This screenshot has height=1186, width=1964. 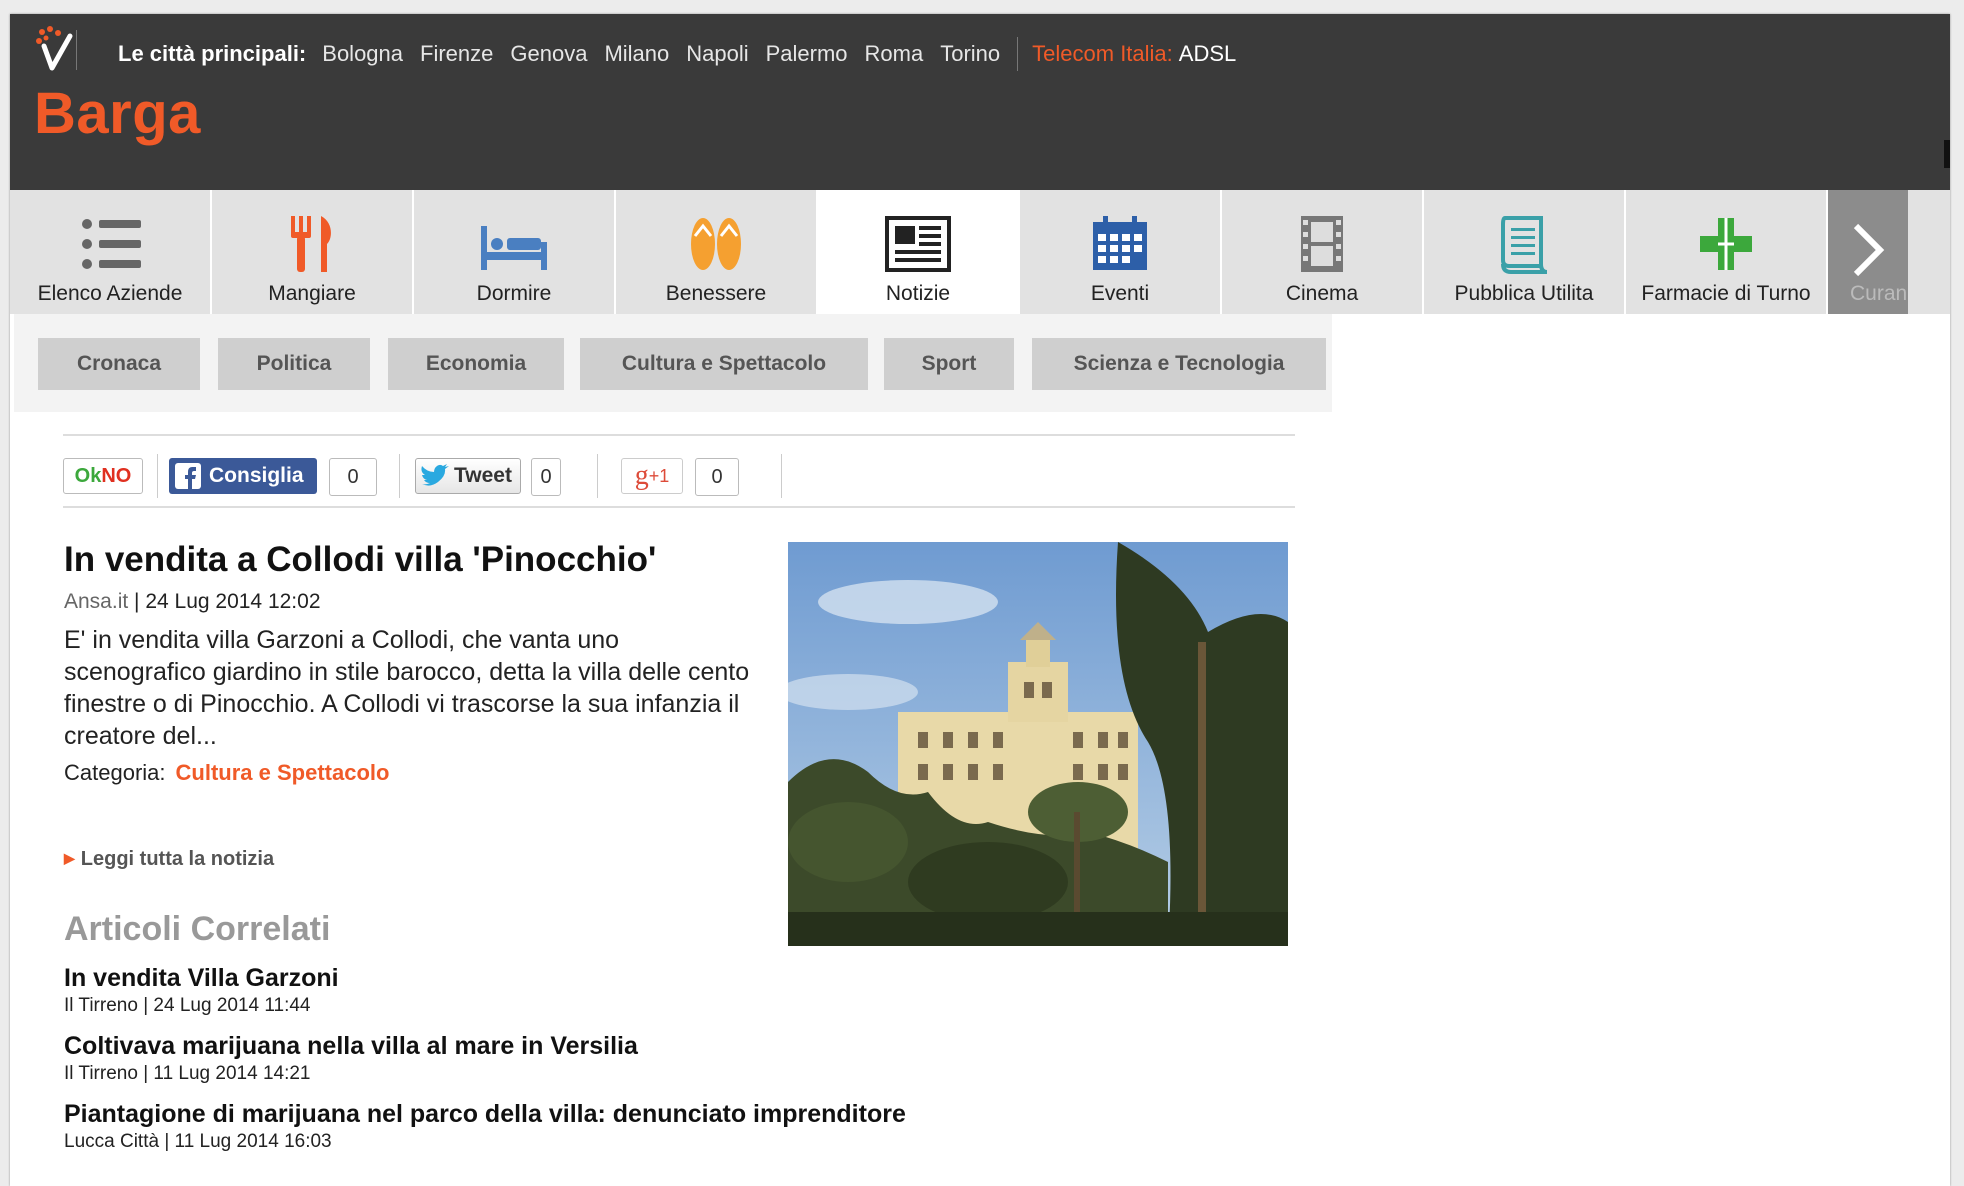 What do you see at coordinates (232, 1005) in the screenshot?
I see `related-date: 24 Lug 2014 11:44` at bounding box center [232, 1005].